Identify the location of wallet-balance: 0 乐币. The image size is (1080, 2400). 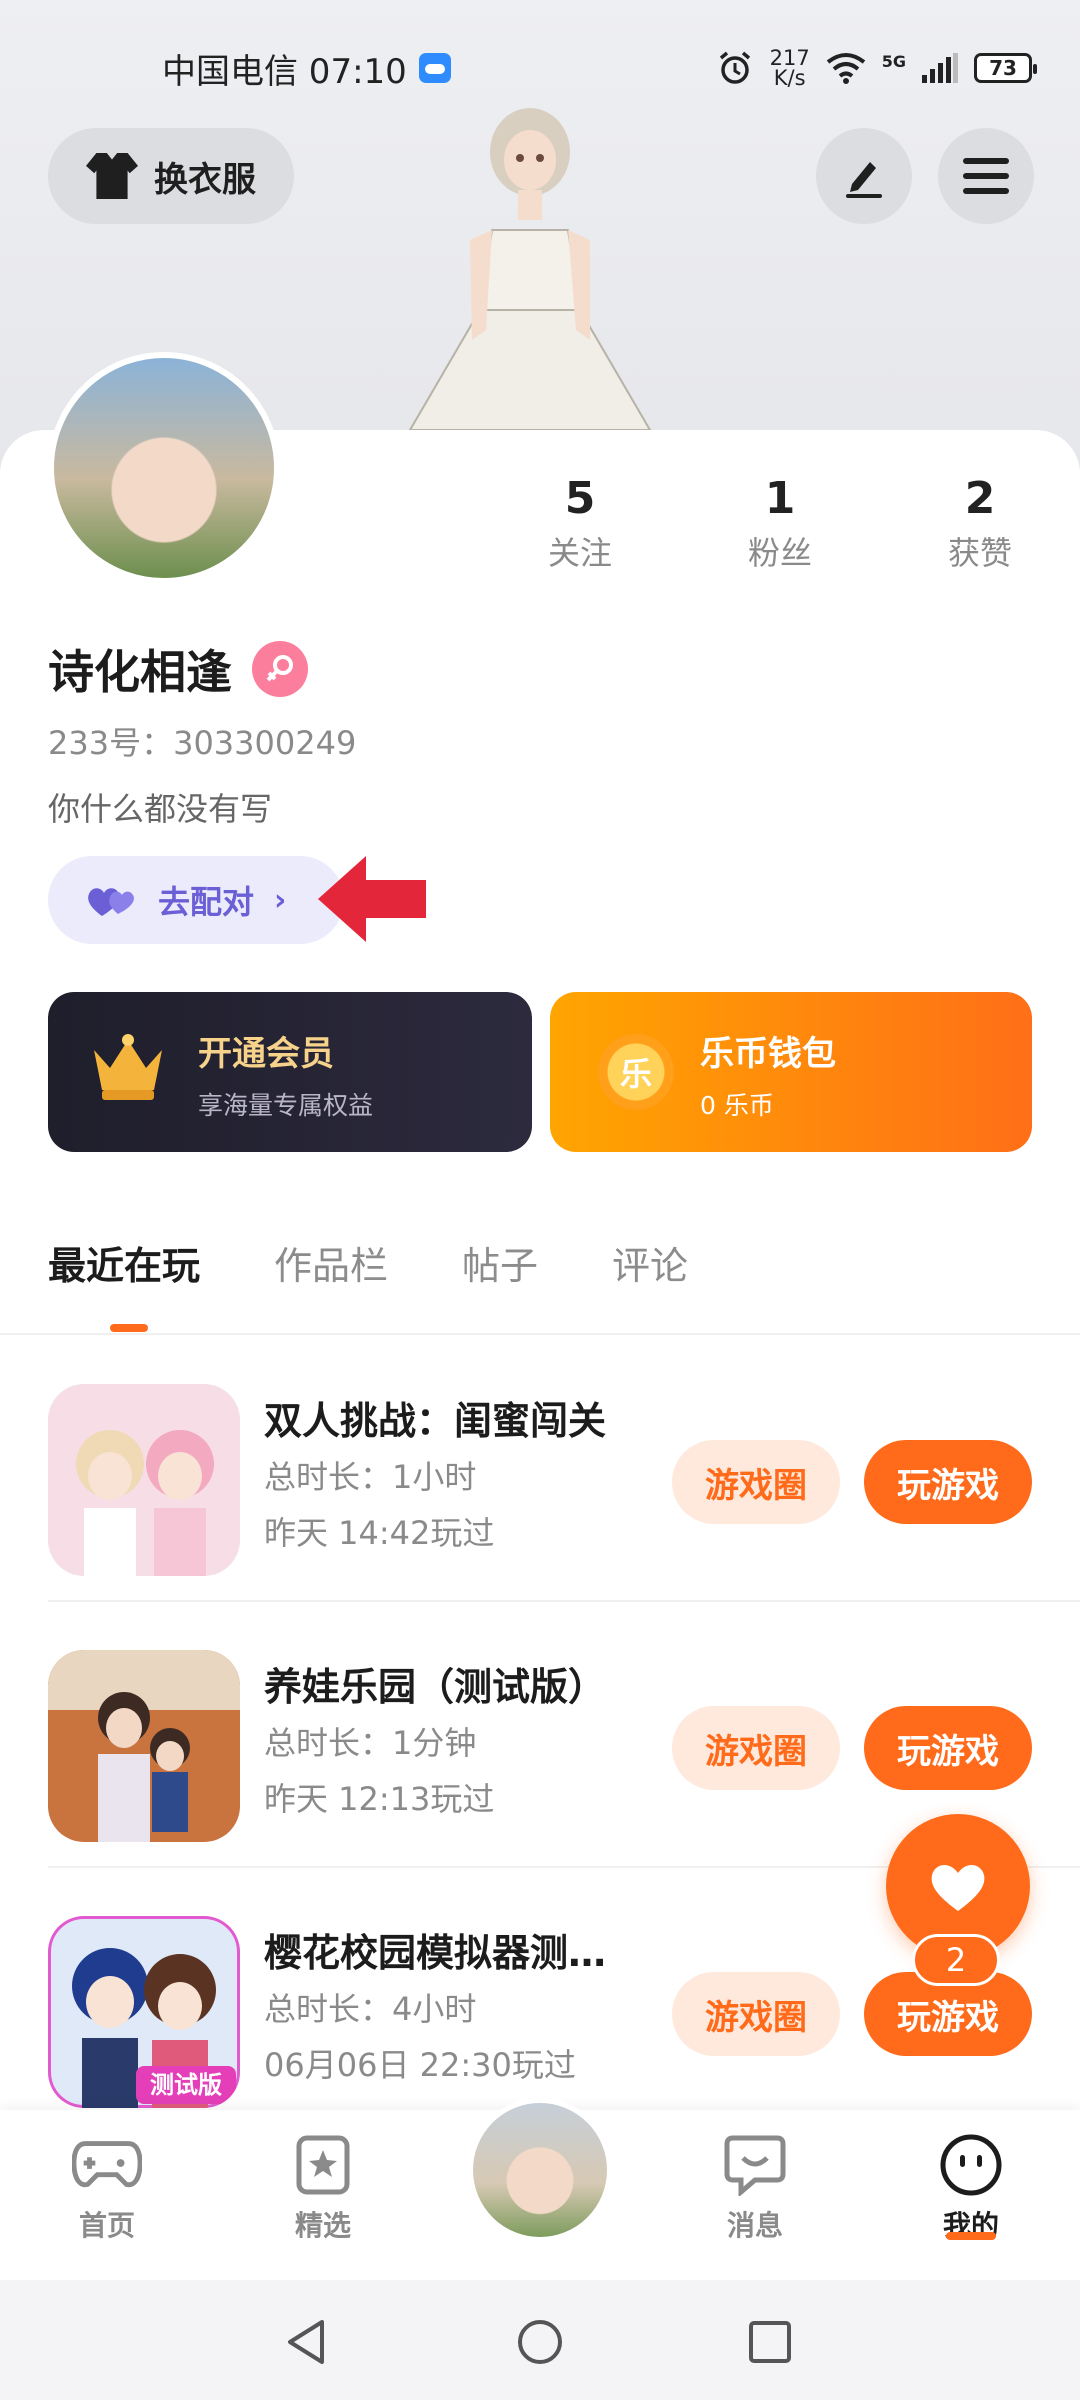
(737, 1105).